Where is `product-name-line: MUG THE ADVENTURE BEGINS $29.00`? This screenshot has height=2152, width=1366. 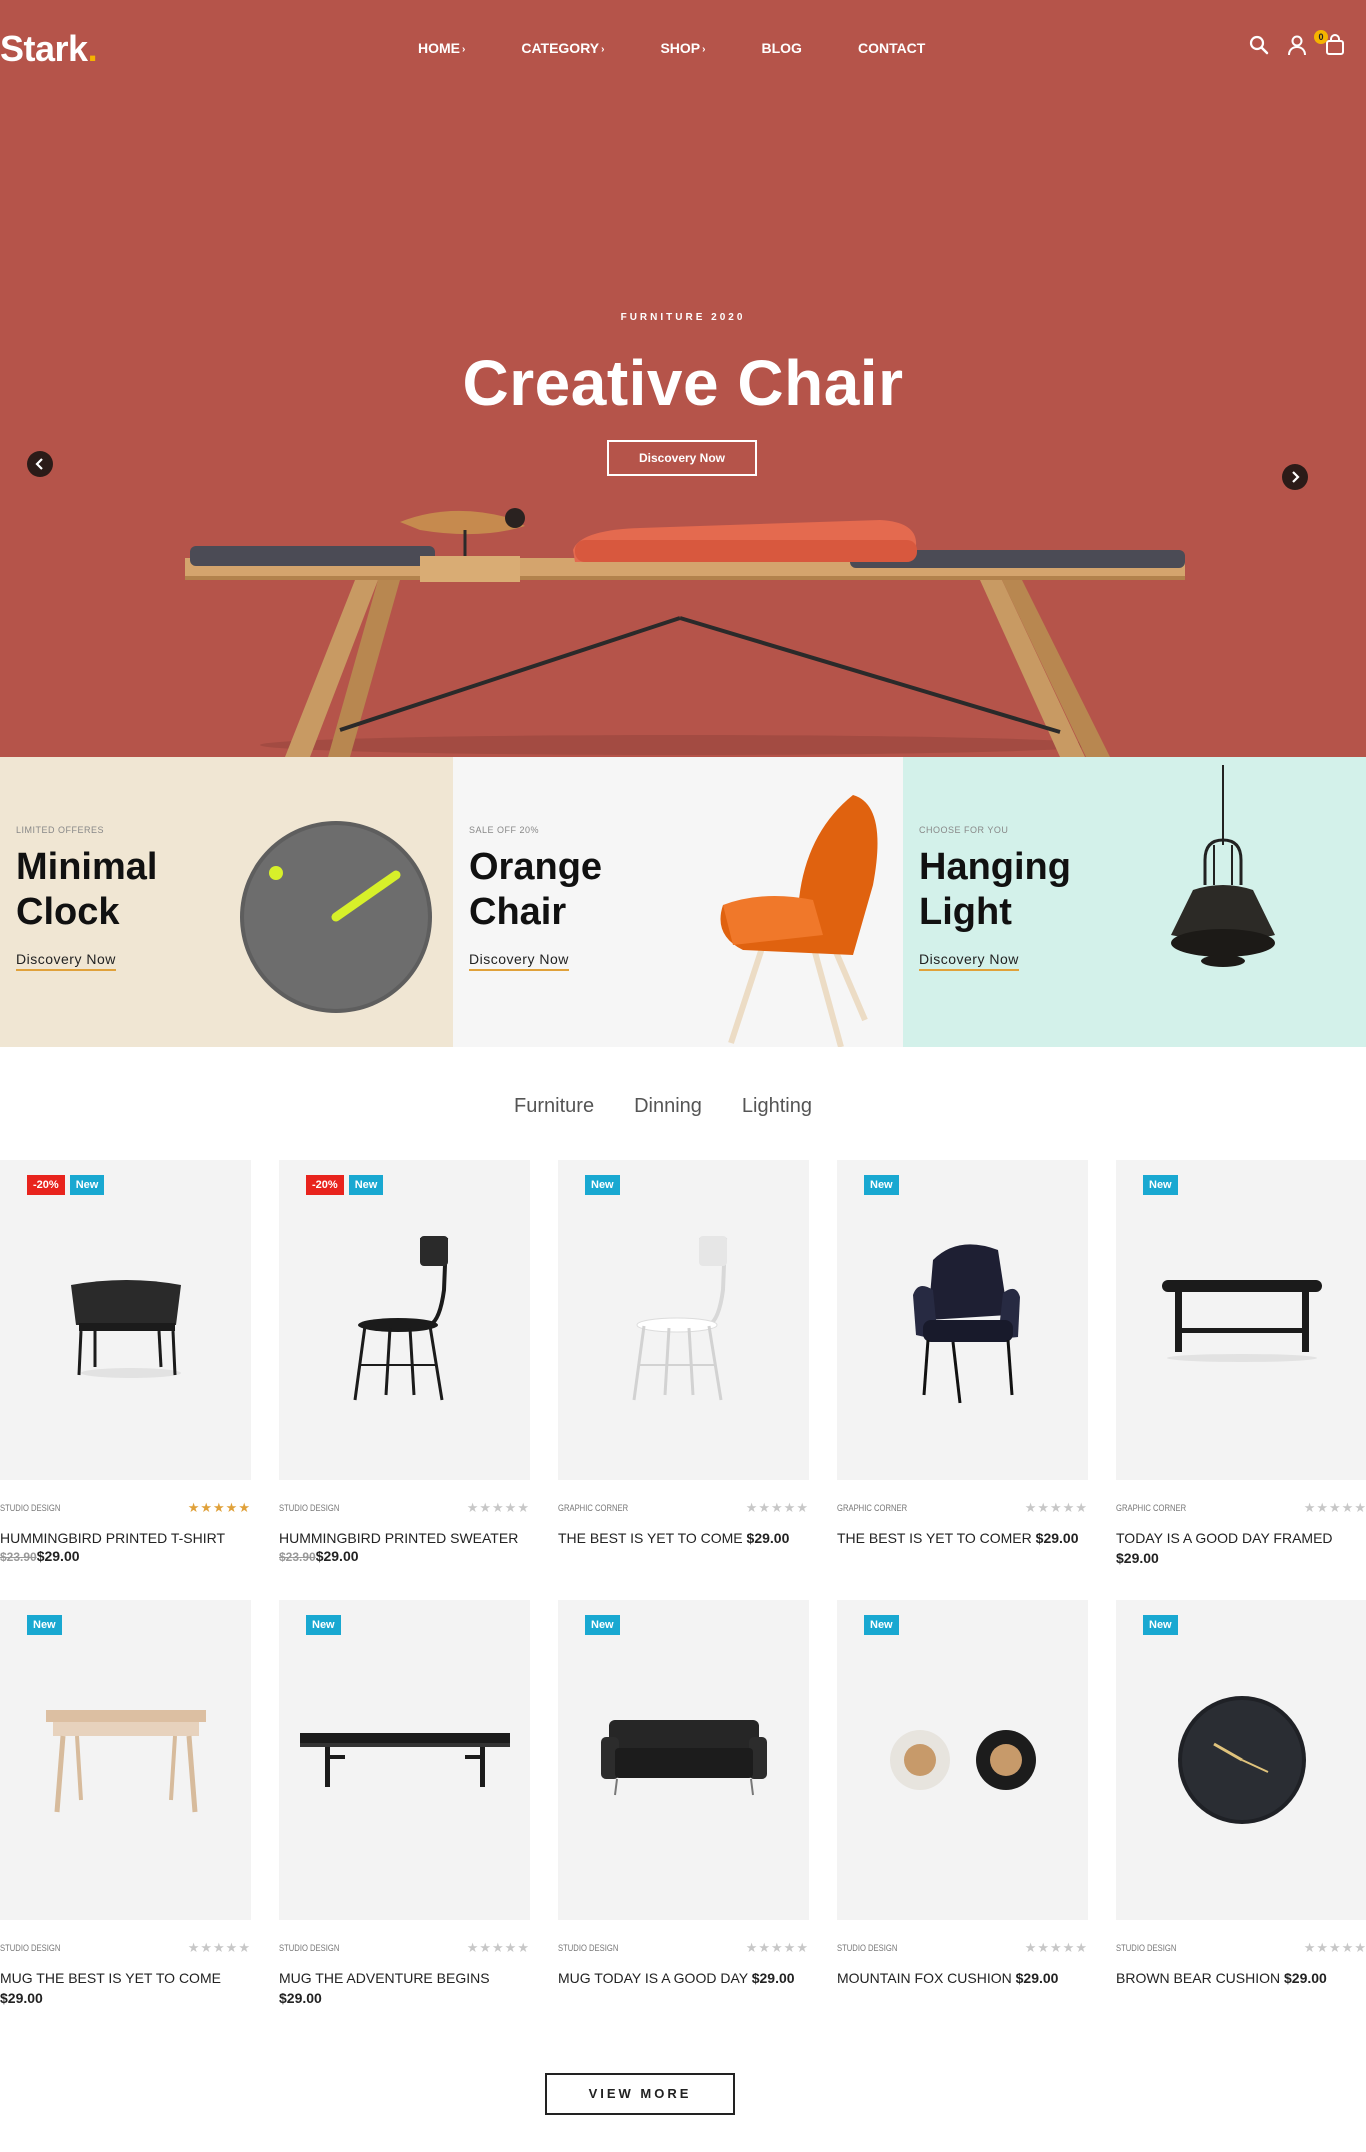 product-name-line: MUG THE ADVENTURE BEGINS $29.00 is located at coordinates (404, 1988).